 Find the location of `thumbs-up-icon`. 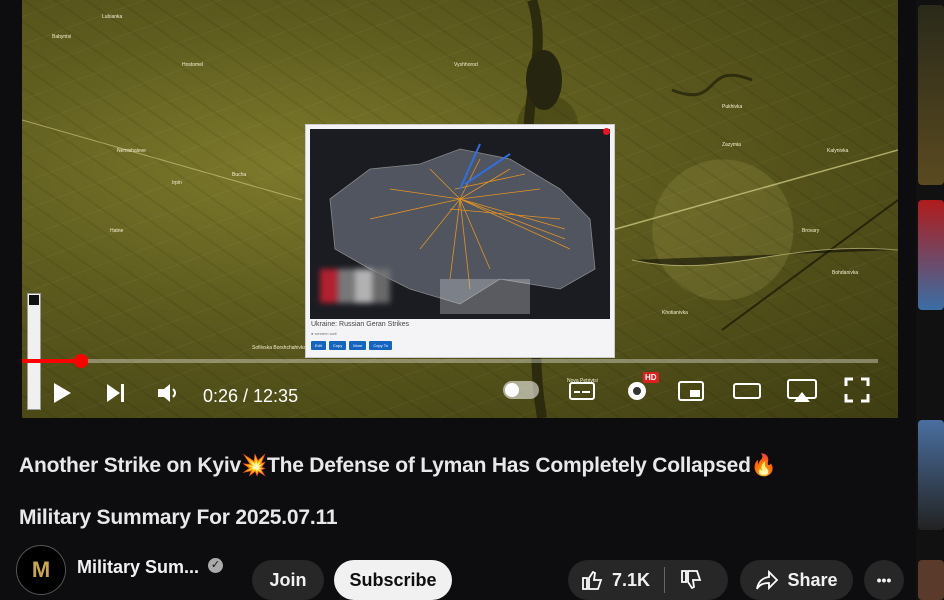

thumbs-up-icon is located at coordinates (592, 580).